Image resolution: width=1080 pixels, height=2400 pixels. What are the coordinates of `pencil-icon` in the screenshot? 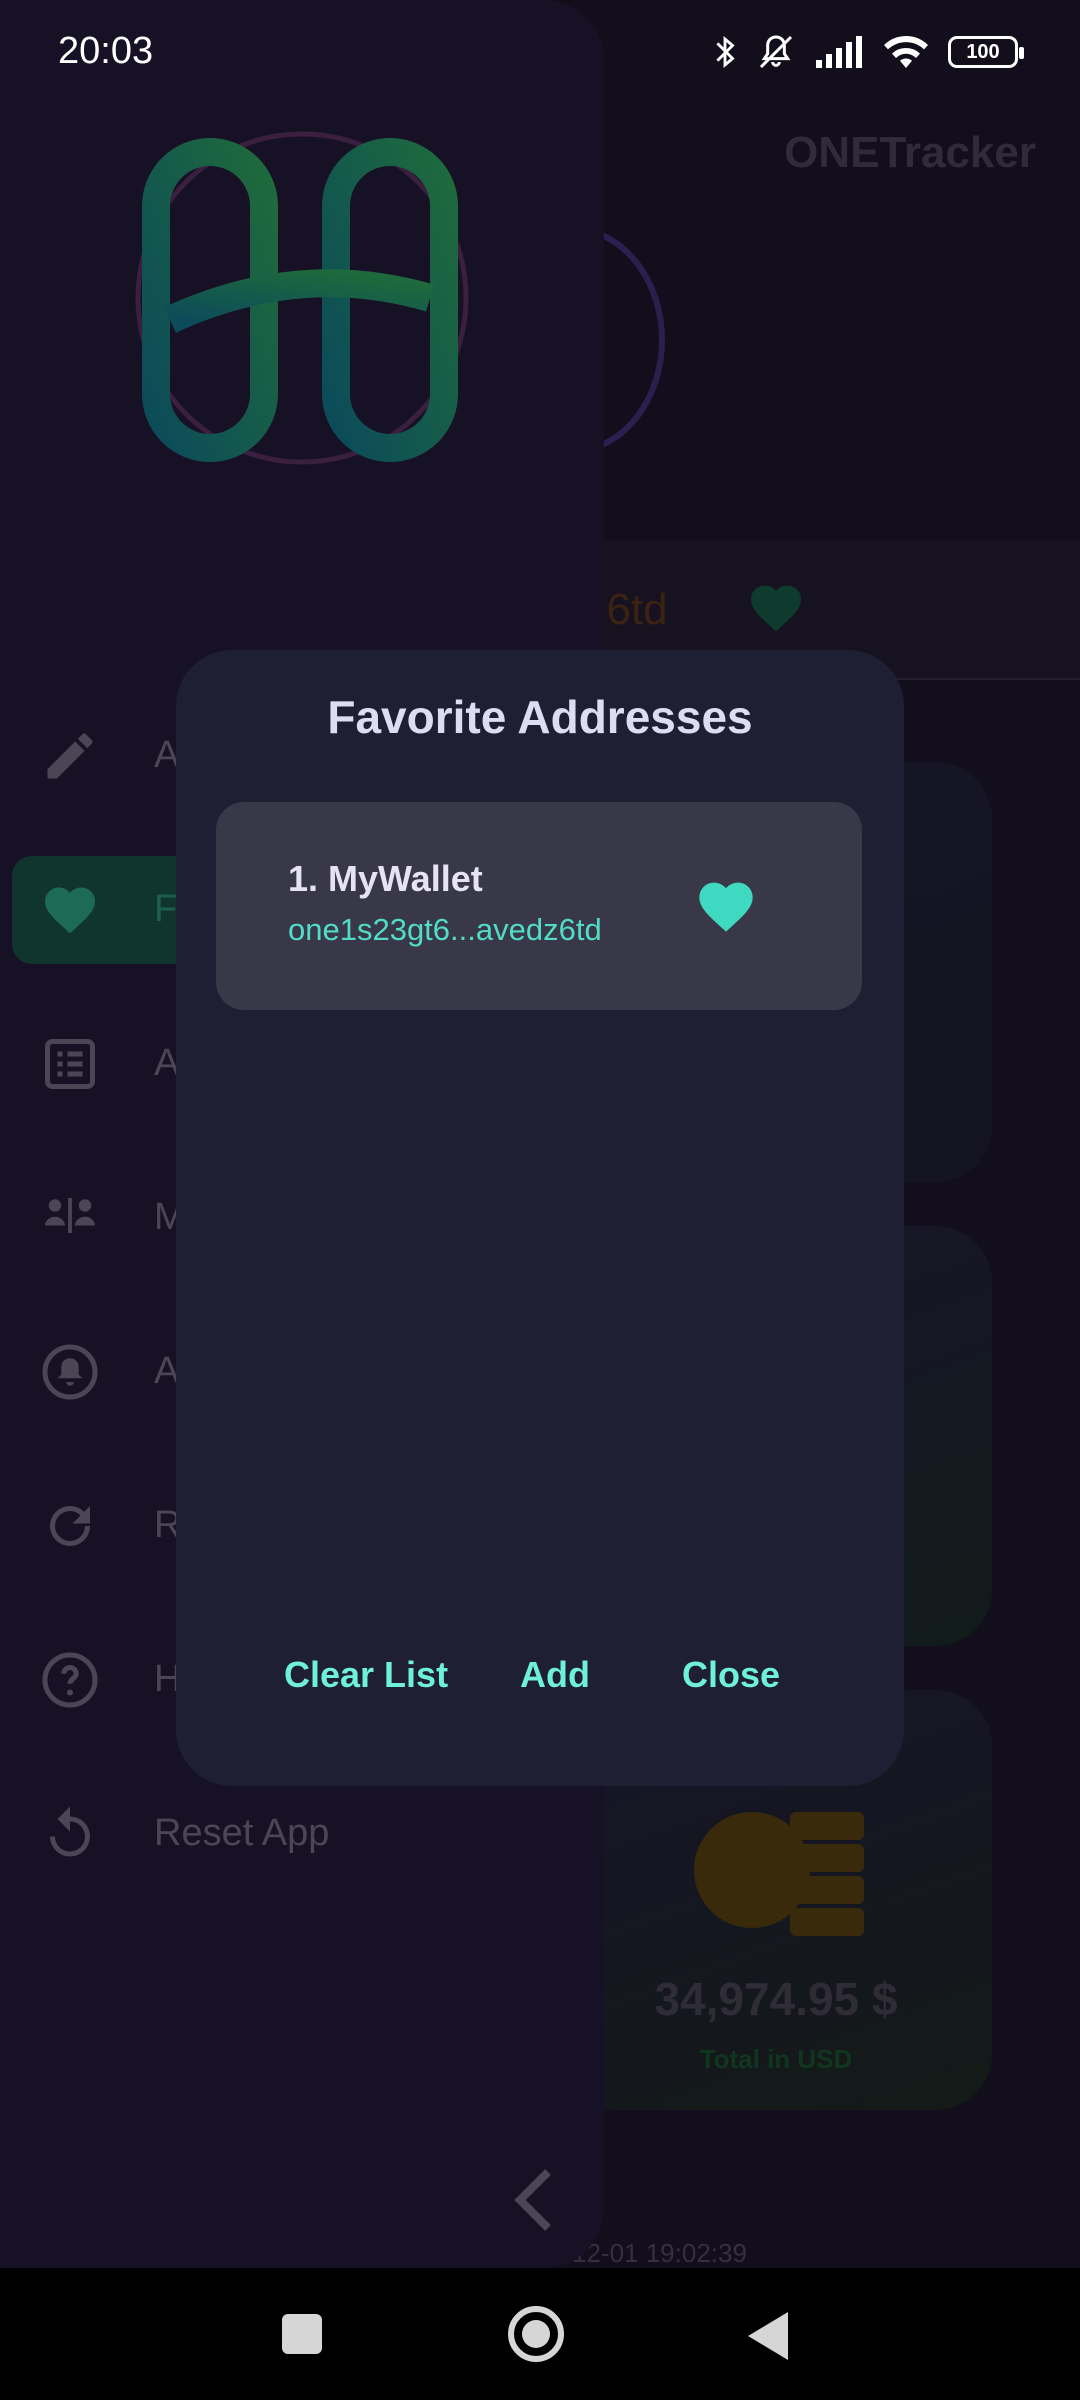 It's located at (70, 756).